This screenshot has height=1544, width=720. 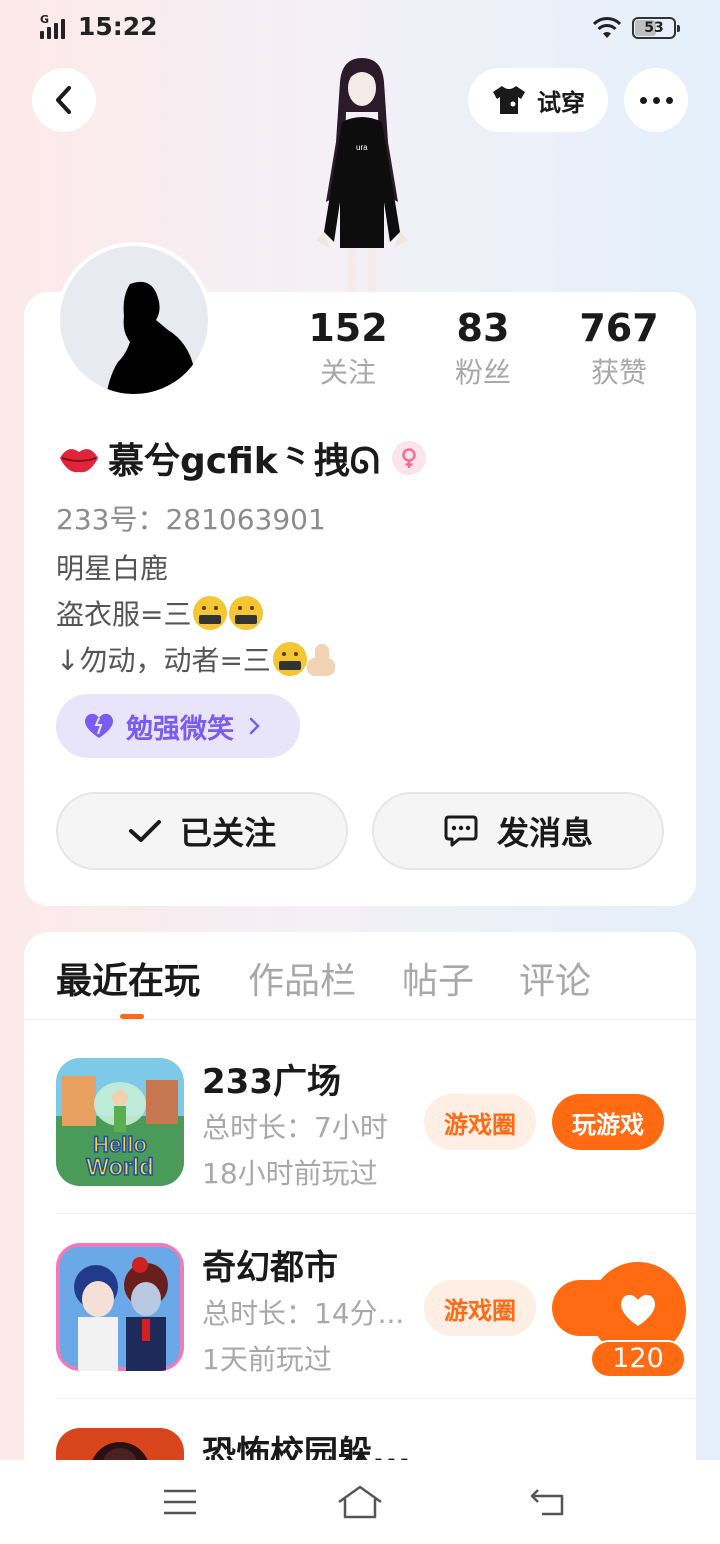 What do you see at coordinates (270, 1264) in the screenshot?
I see `game-title: 奇幻都市` at bounding box center [270, 1264].